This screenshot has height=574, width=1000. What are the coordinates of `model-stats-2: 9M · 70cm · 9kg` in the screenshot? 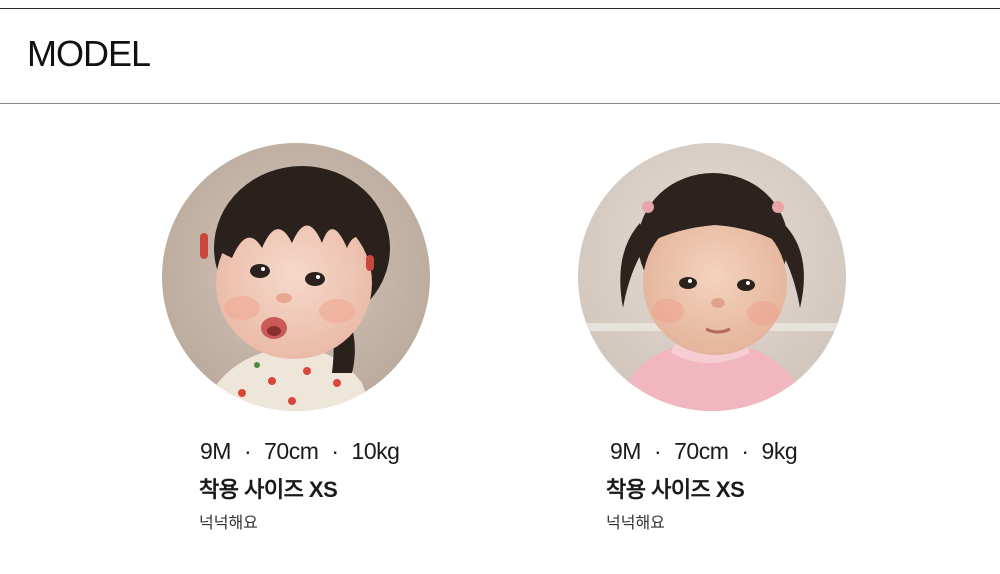 It's located at (704, 451).